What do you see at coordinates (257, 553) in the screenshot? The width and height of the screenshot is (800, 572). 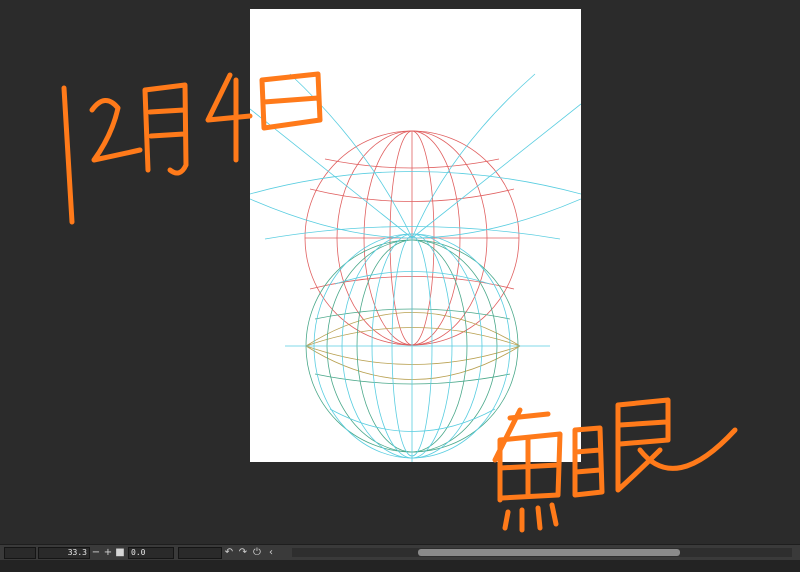 I see `reset-icon: ⏻` at bounding box center [257, 553].